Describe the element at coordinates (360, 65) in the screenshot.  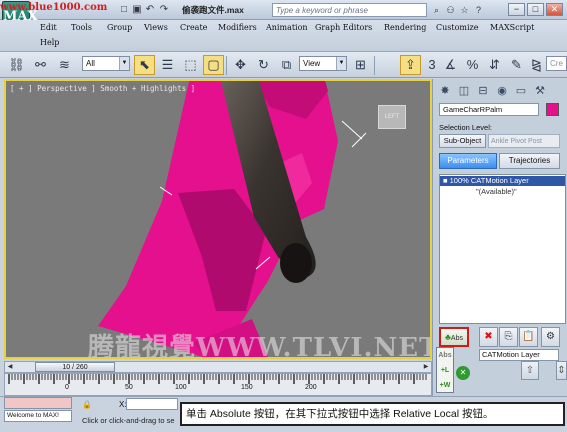
I see `pivot-center-icon: ⊞` at that location.